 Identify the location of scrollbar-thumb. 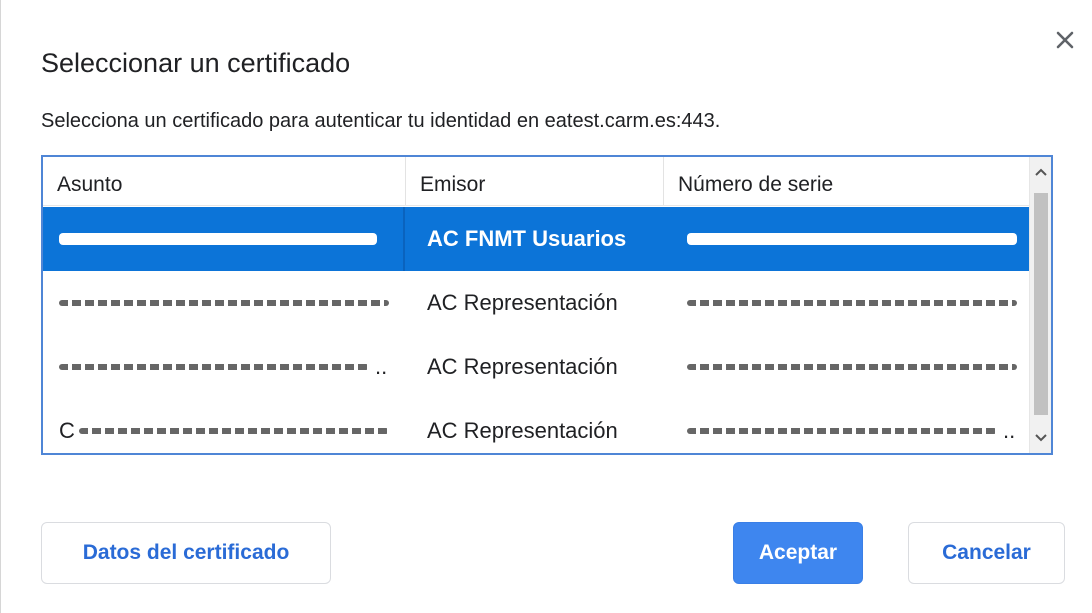
(1041, 304).